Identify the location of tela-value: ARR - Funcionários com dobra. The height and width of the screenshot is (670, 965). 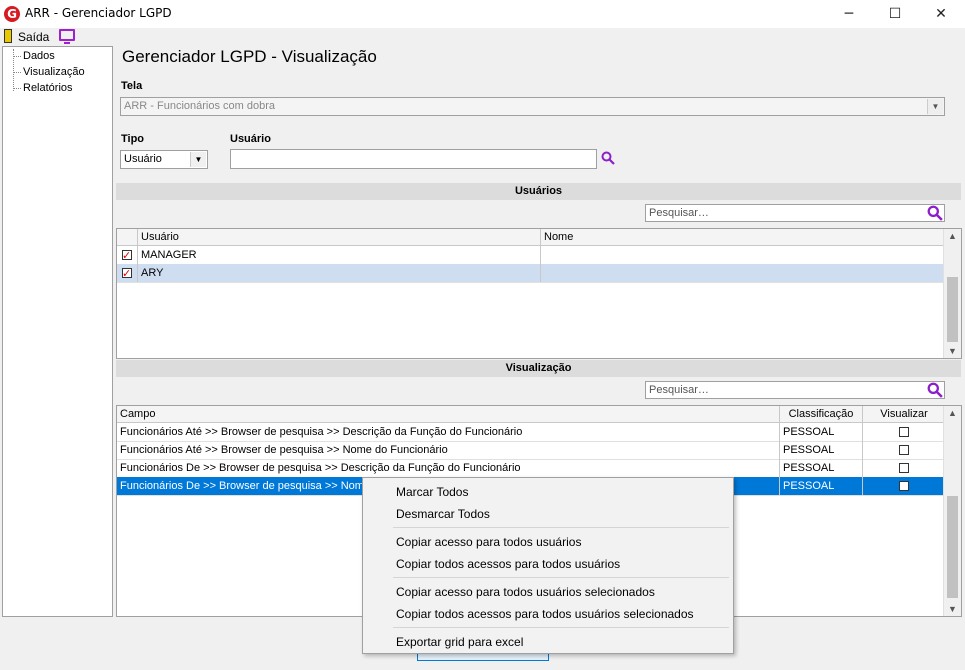
(200, 106).